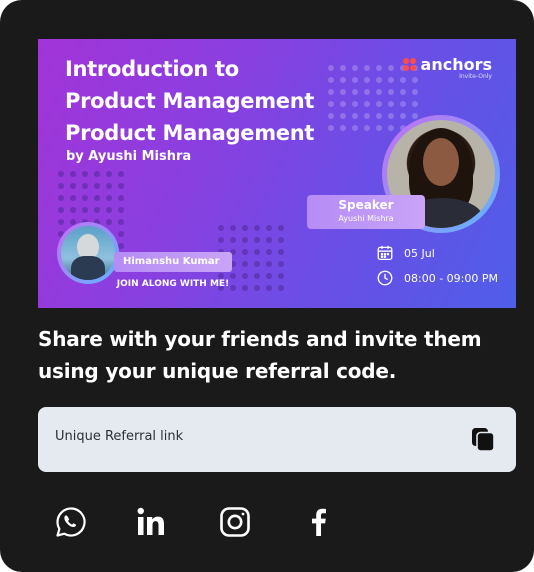 The height and width of the screenshot is (572, 534). I want to click on clock-icon, so click(385, 278).